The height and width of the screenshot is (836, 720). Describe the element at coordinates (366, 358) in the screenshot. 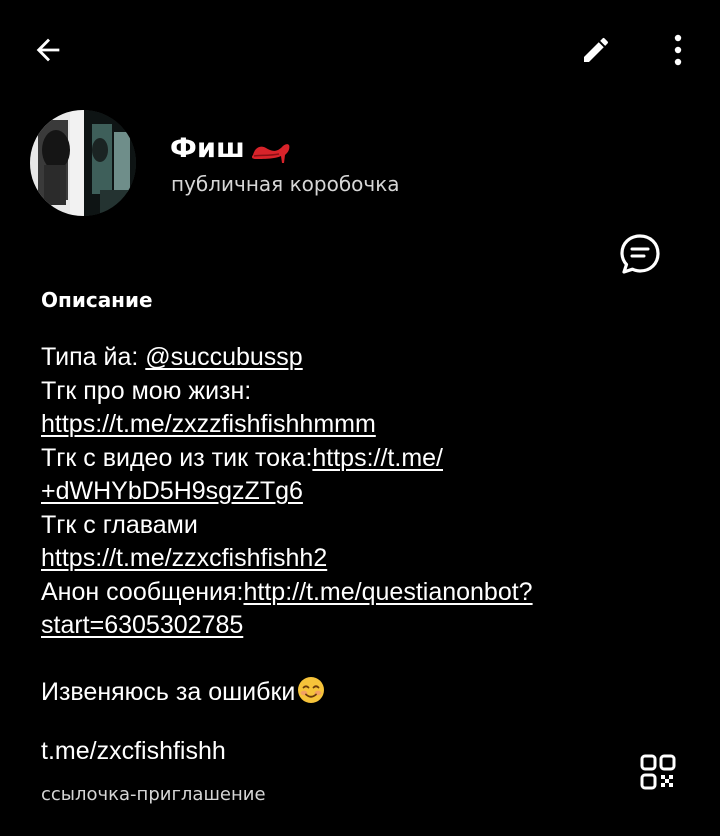

I see `description-line: Типа йа: @succubussp` at that location.